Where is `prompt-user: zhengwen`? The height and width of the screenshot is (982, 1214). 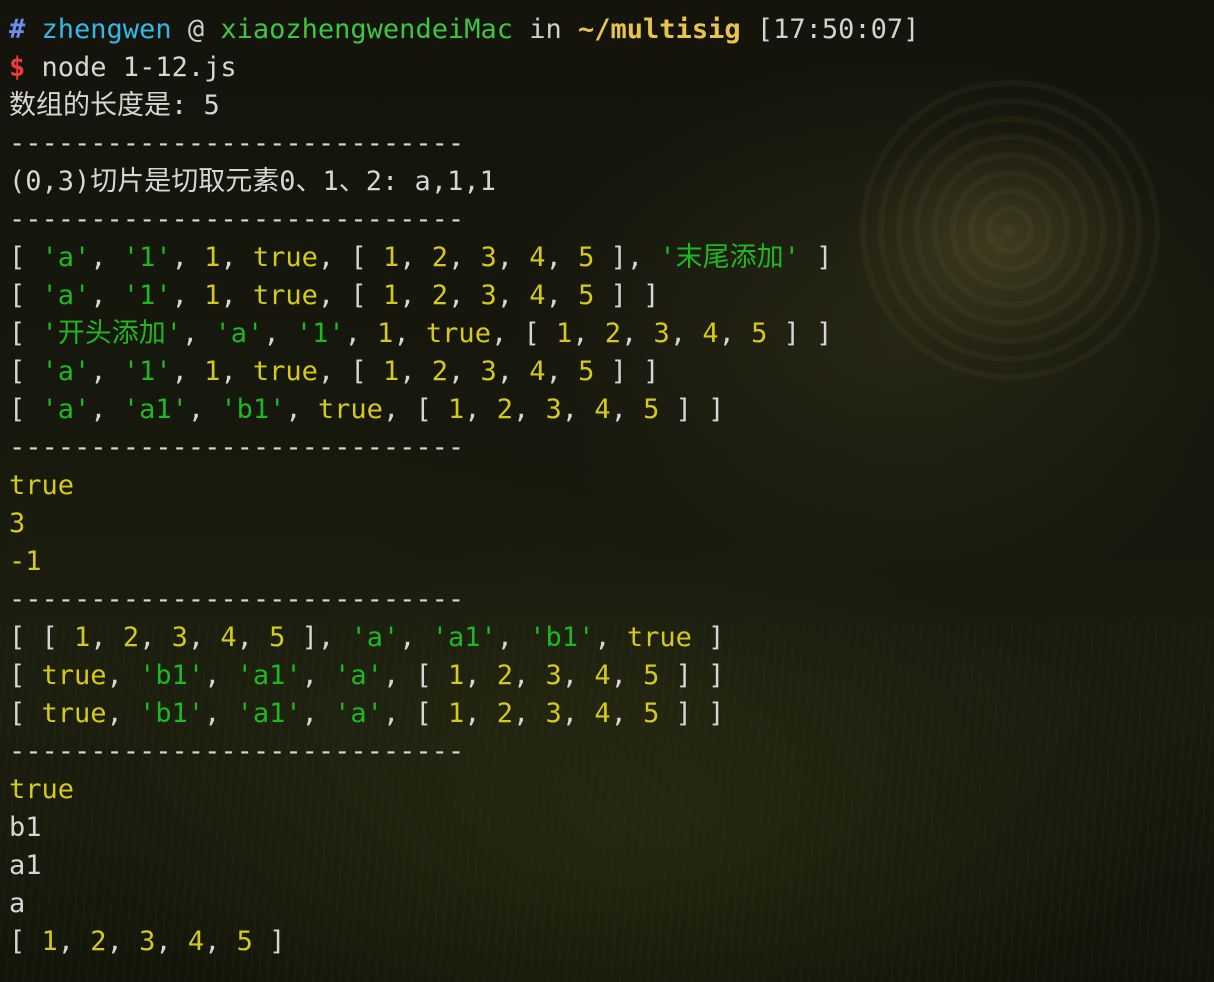
prompt-user: zhengwen is located at coordinates (106, 29).